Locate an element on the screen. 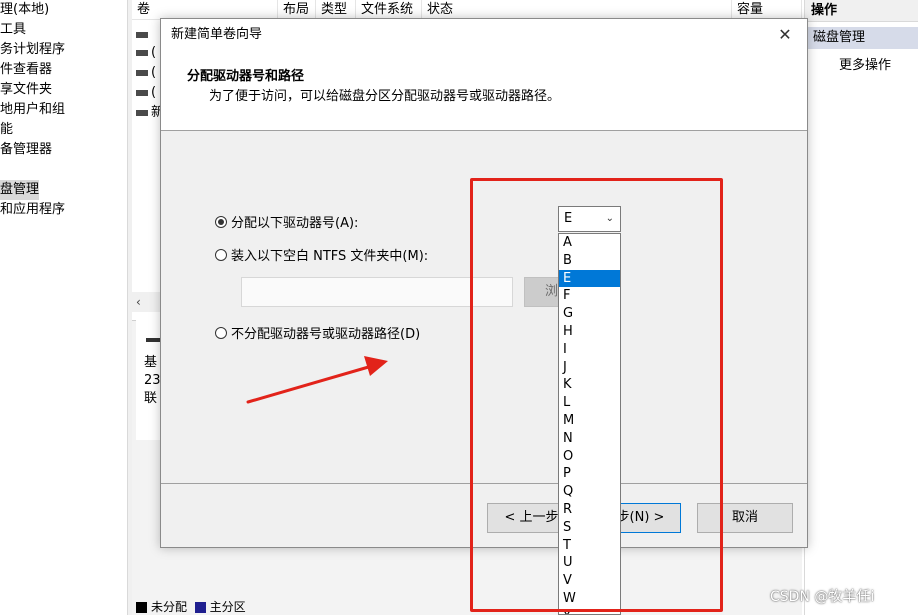  action-disk-management: 磁盘管理 is located at coordinates (861, 38).